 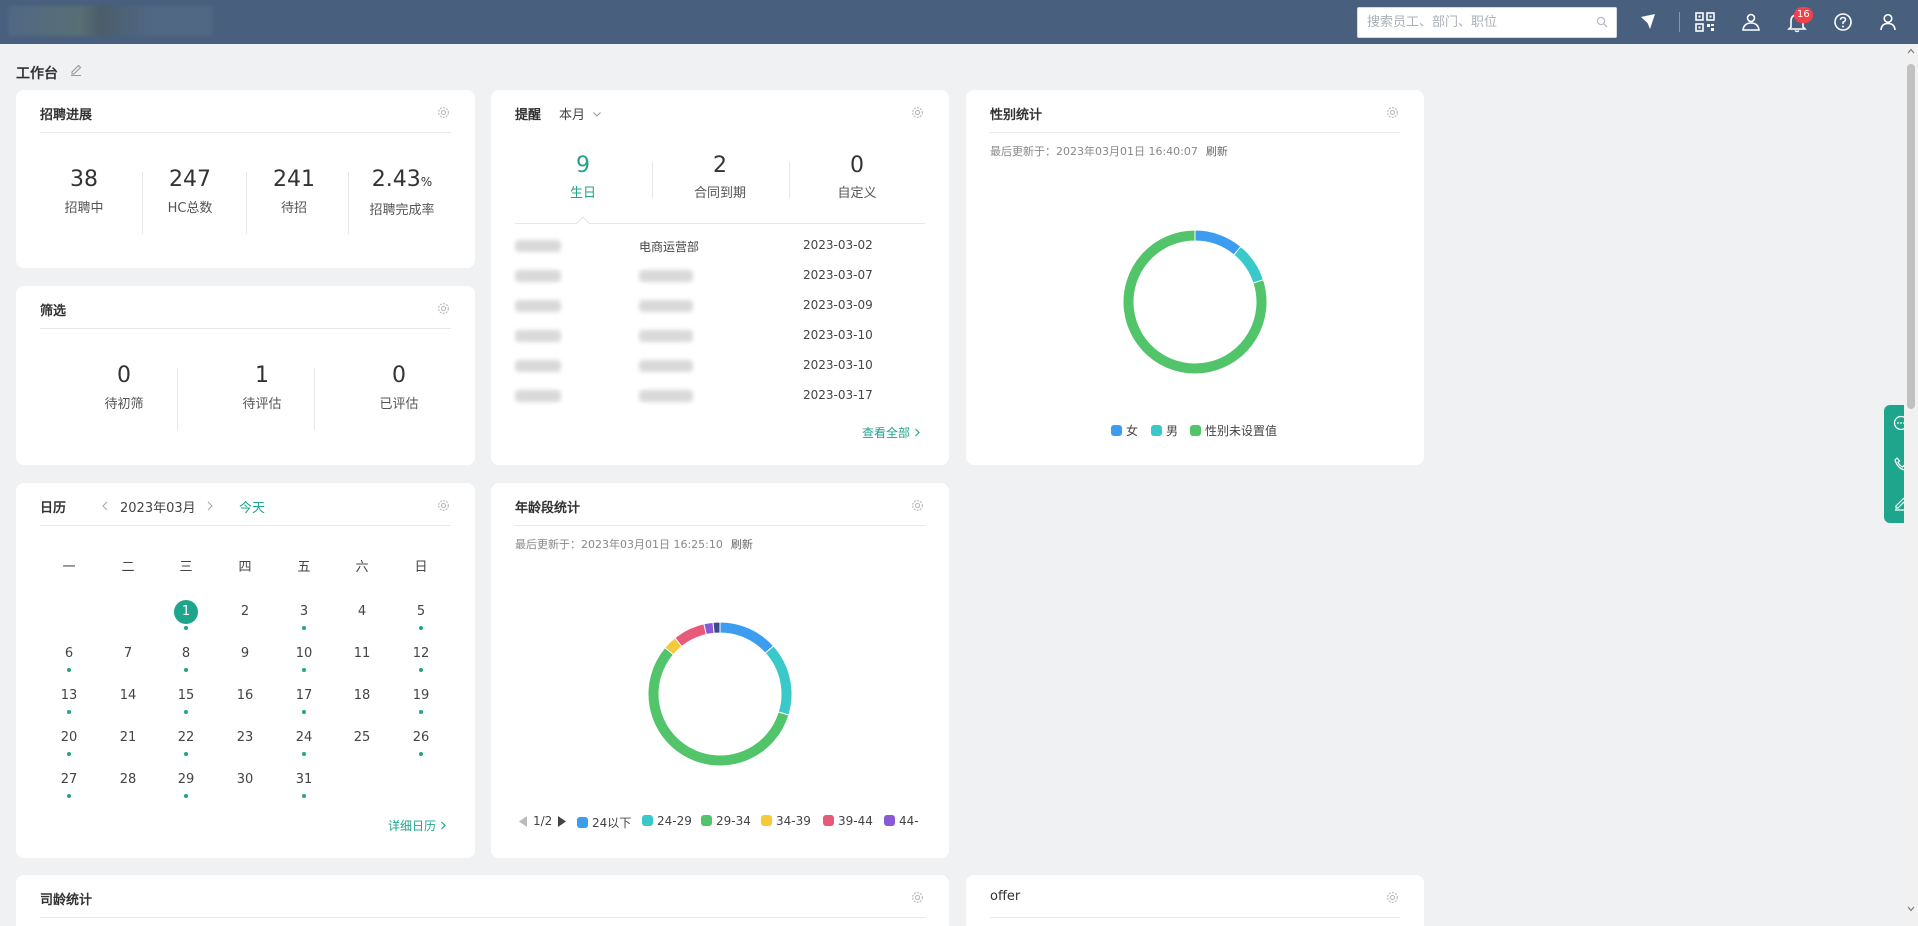 I want to click on slice-44-plus, so click(x=709, y=628).